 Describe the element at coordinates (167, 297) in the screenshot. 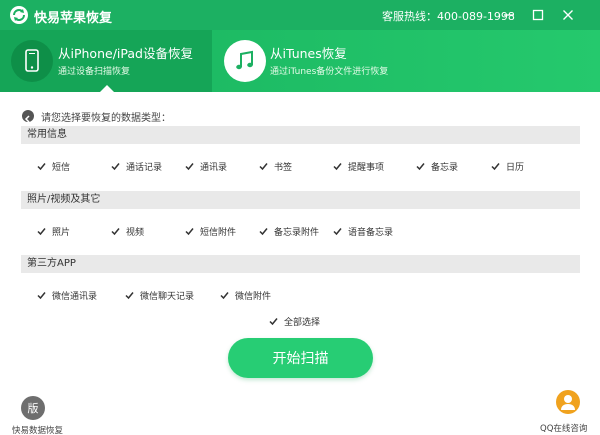

I see `checkbox-label: 微信聊天记录` at that location.